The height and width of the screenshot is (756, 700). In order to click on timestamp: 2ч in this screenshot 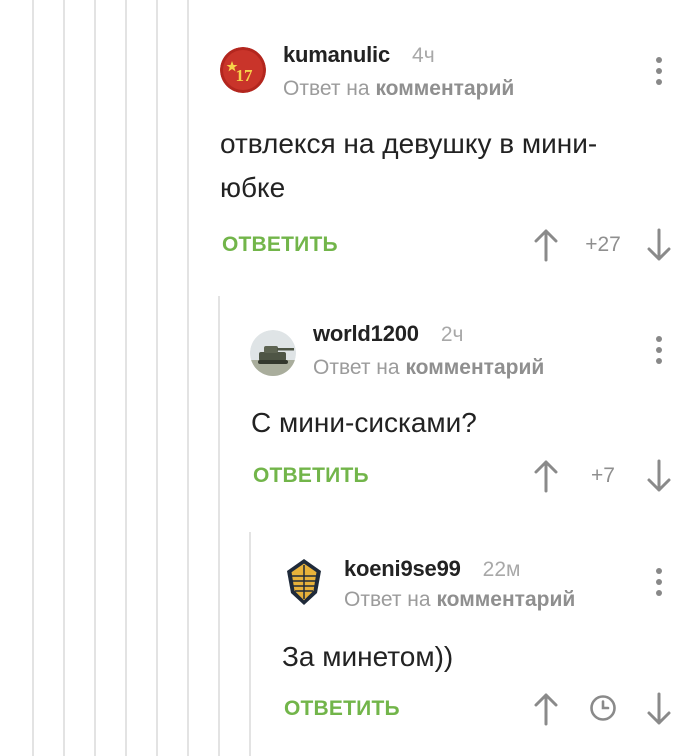, I will do `click(452, 334)`.